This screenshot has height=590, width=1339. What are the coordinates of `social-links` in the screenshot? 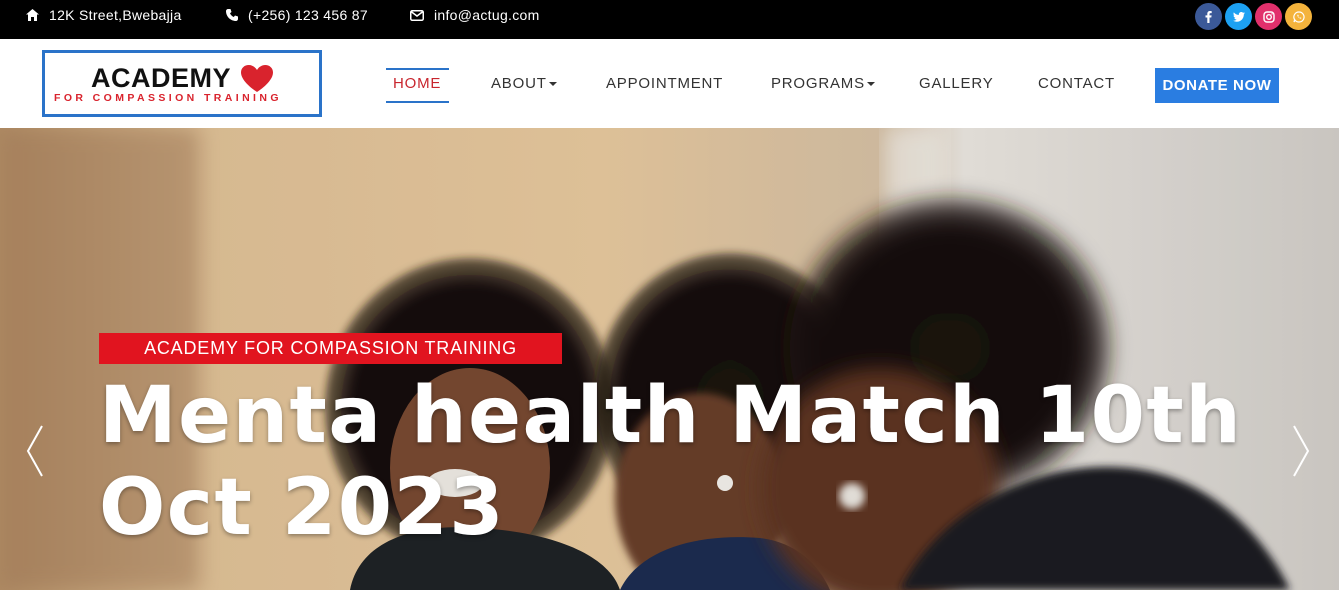 It's located at (1253, 16).